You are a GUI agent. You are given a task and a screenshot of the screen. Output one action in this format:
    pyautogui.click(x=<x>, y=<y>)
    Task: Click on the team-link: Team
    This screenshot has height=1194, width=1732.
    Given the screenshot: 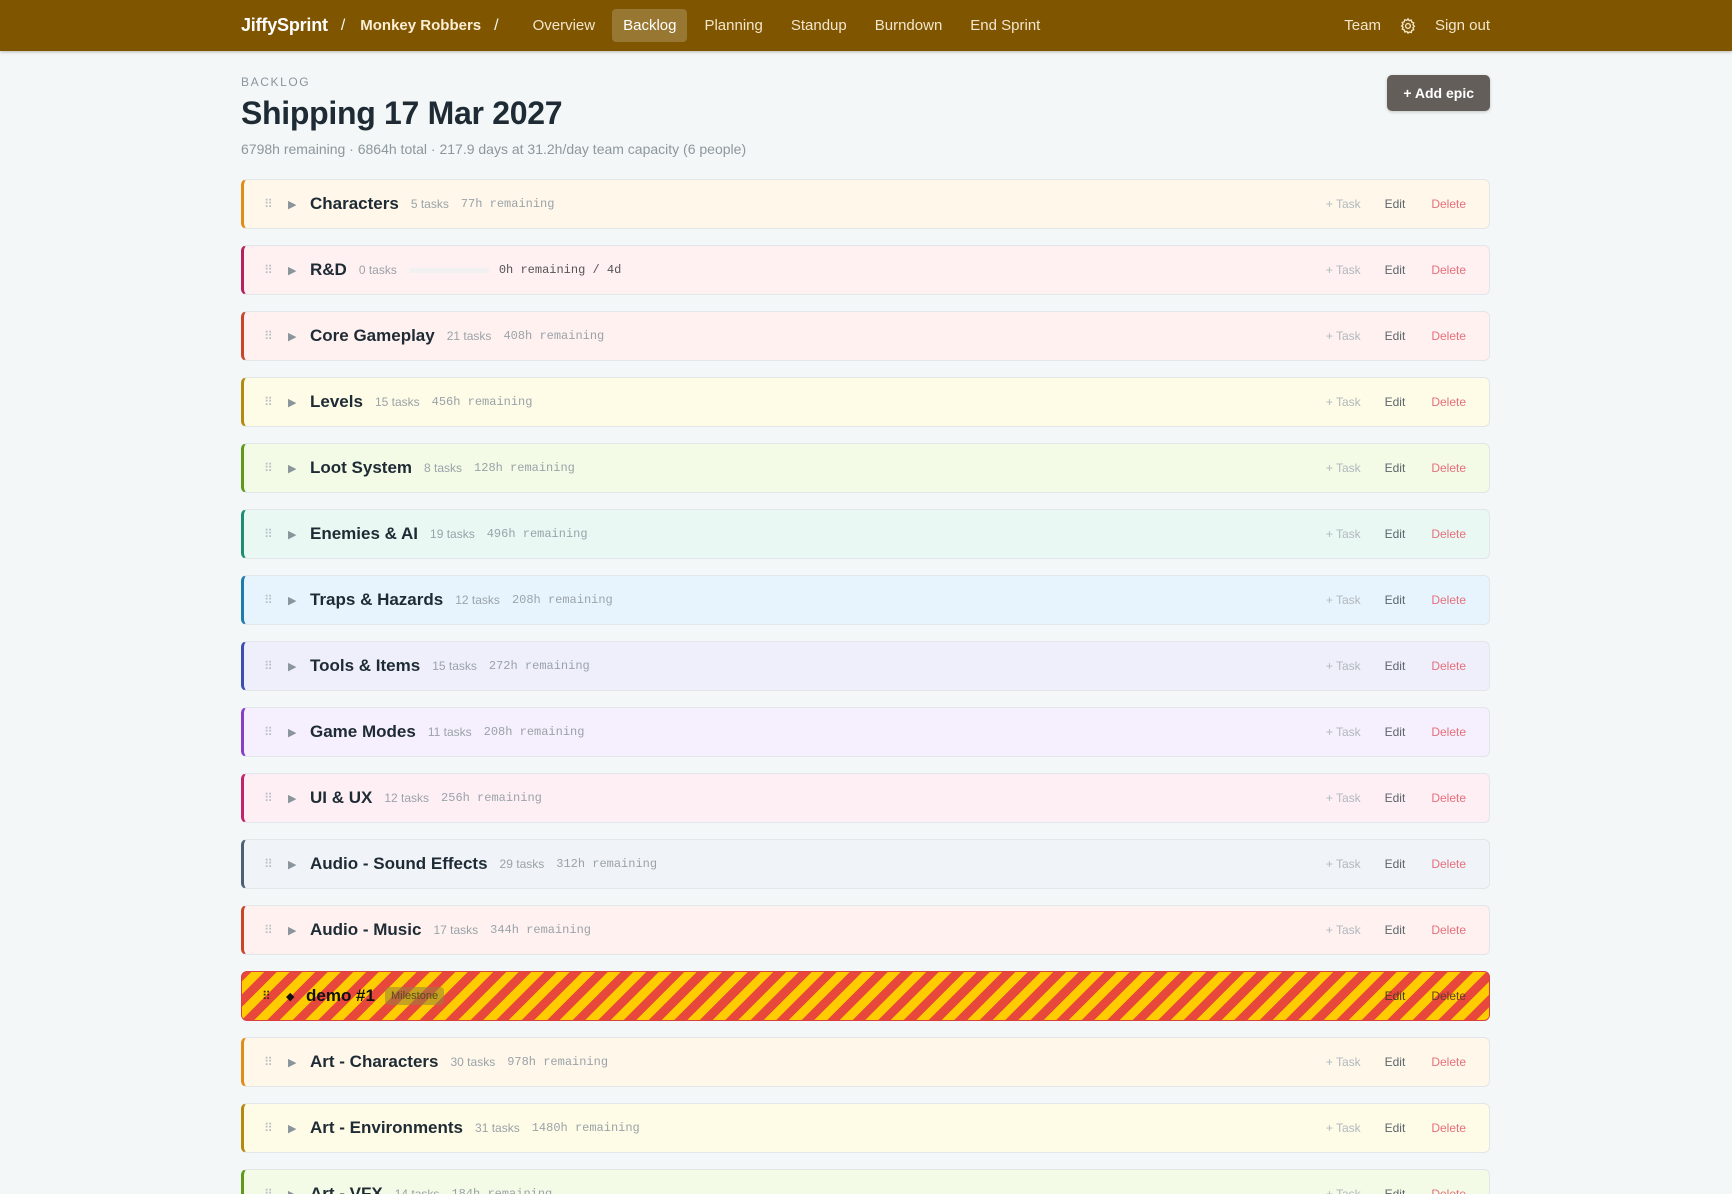 What is the action you would take?
    pyautogui.click(x=1362, y=25)
    